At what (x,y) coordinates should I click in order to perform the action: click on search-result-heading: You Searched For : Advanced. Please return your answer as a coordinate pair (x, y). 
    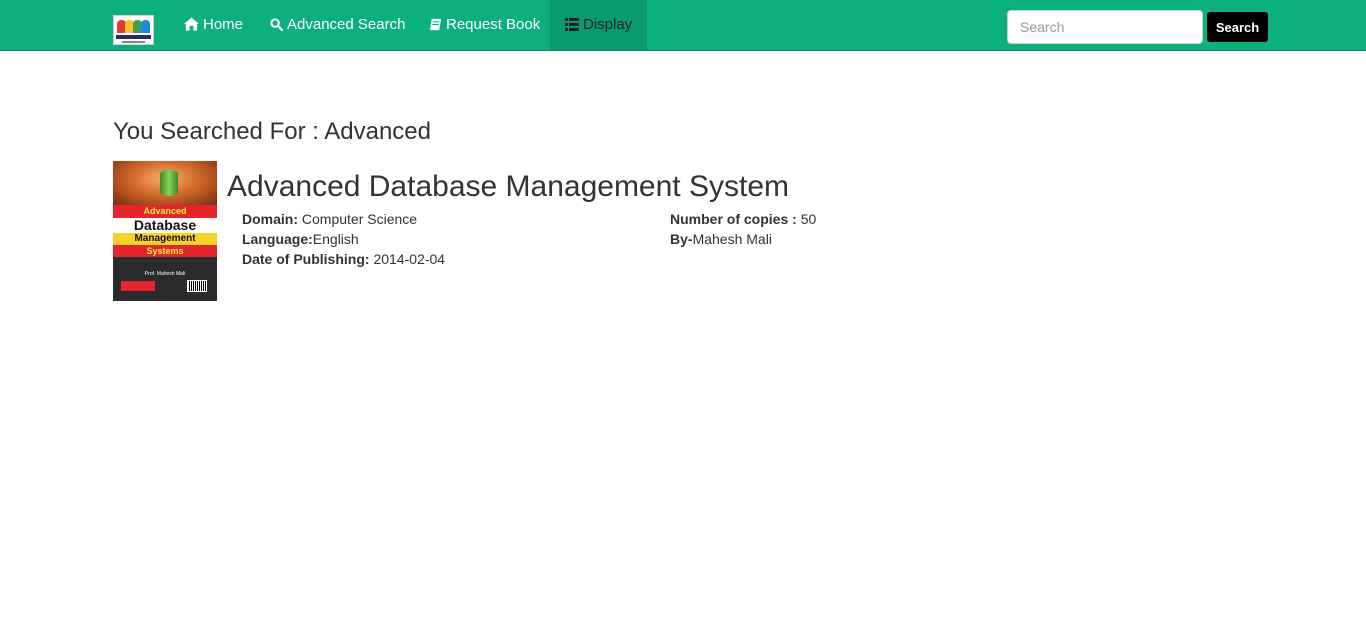
    Looking at the image, I should click on (272, 131).